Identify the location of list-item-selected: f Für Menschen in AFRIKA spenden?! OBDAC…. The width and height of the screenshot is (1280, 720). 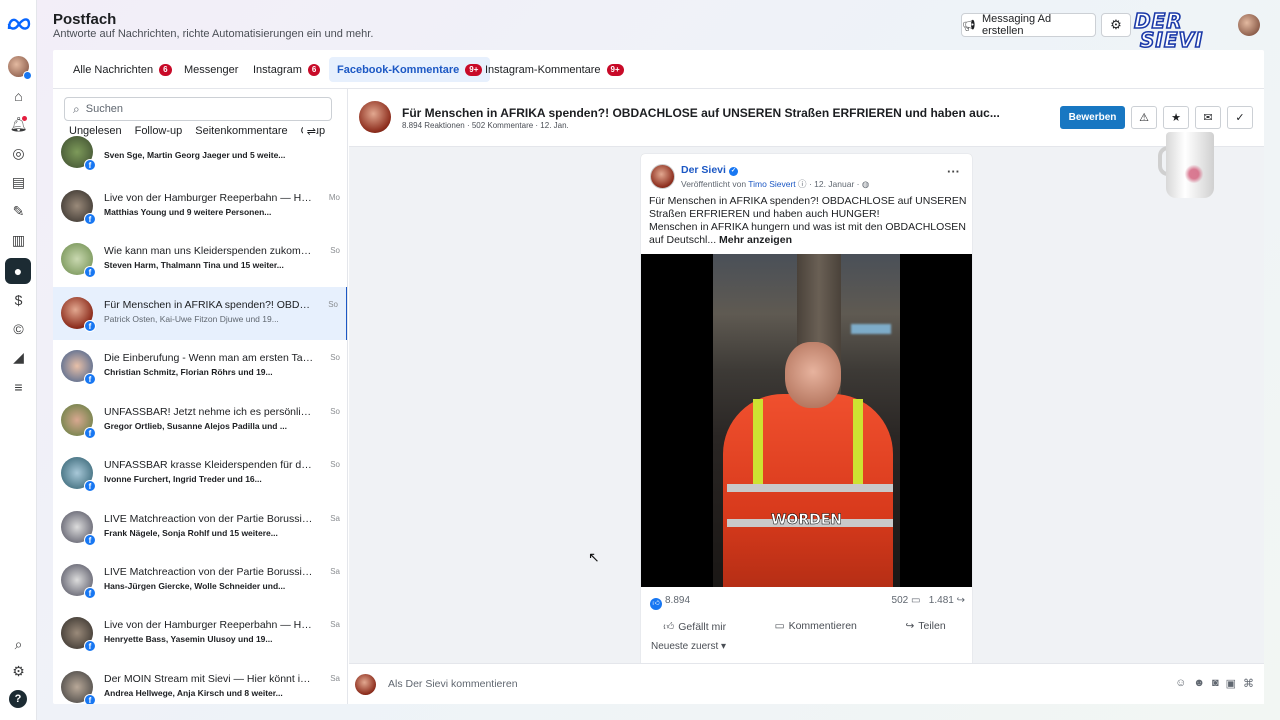
(200, 313).